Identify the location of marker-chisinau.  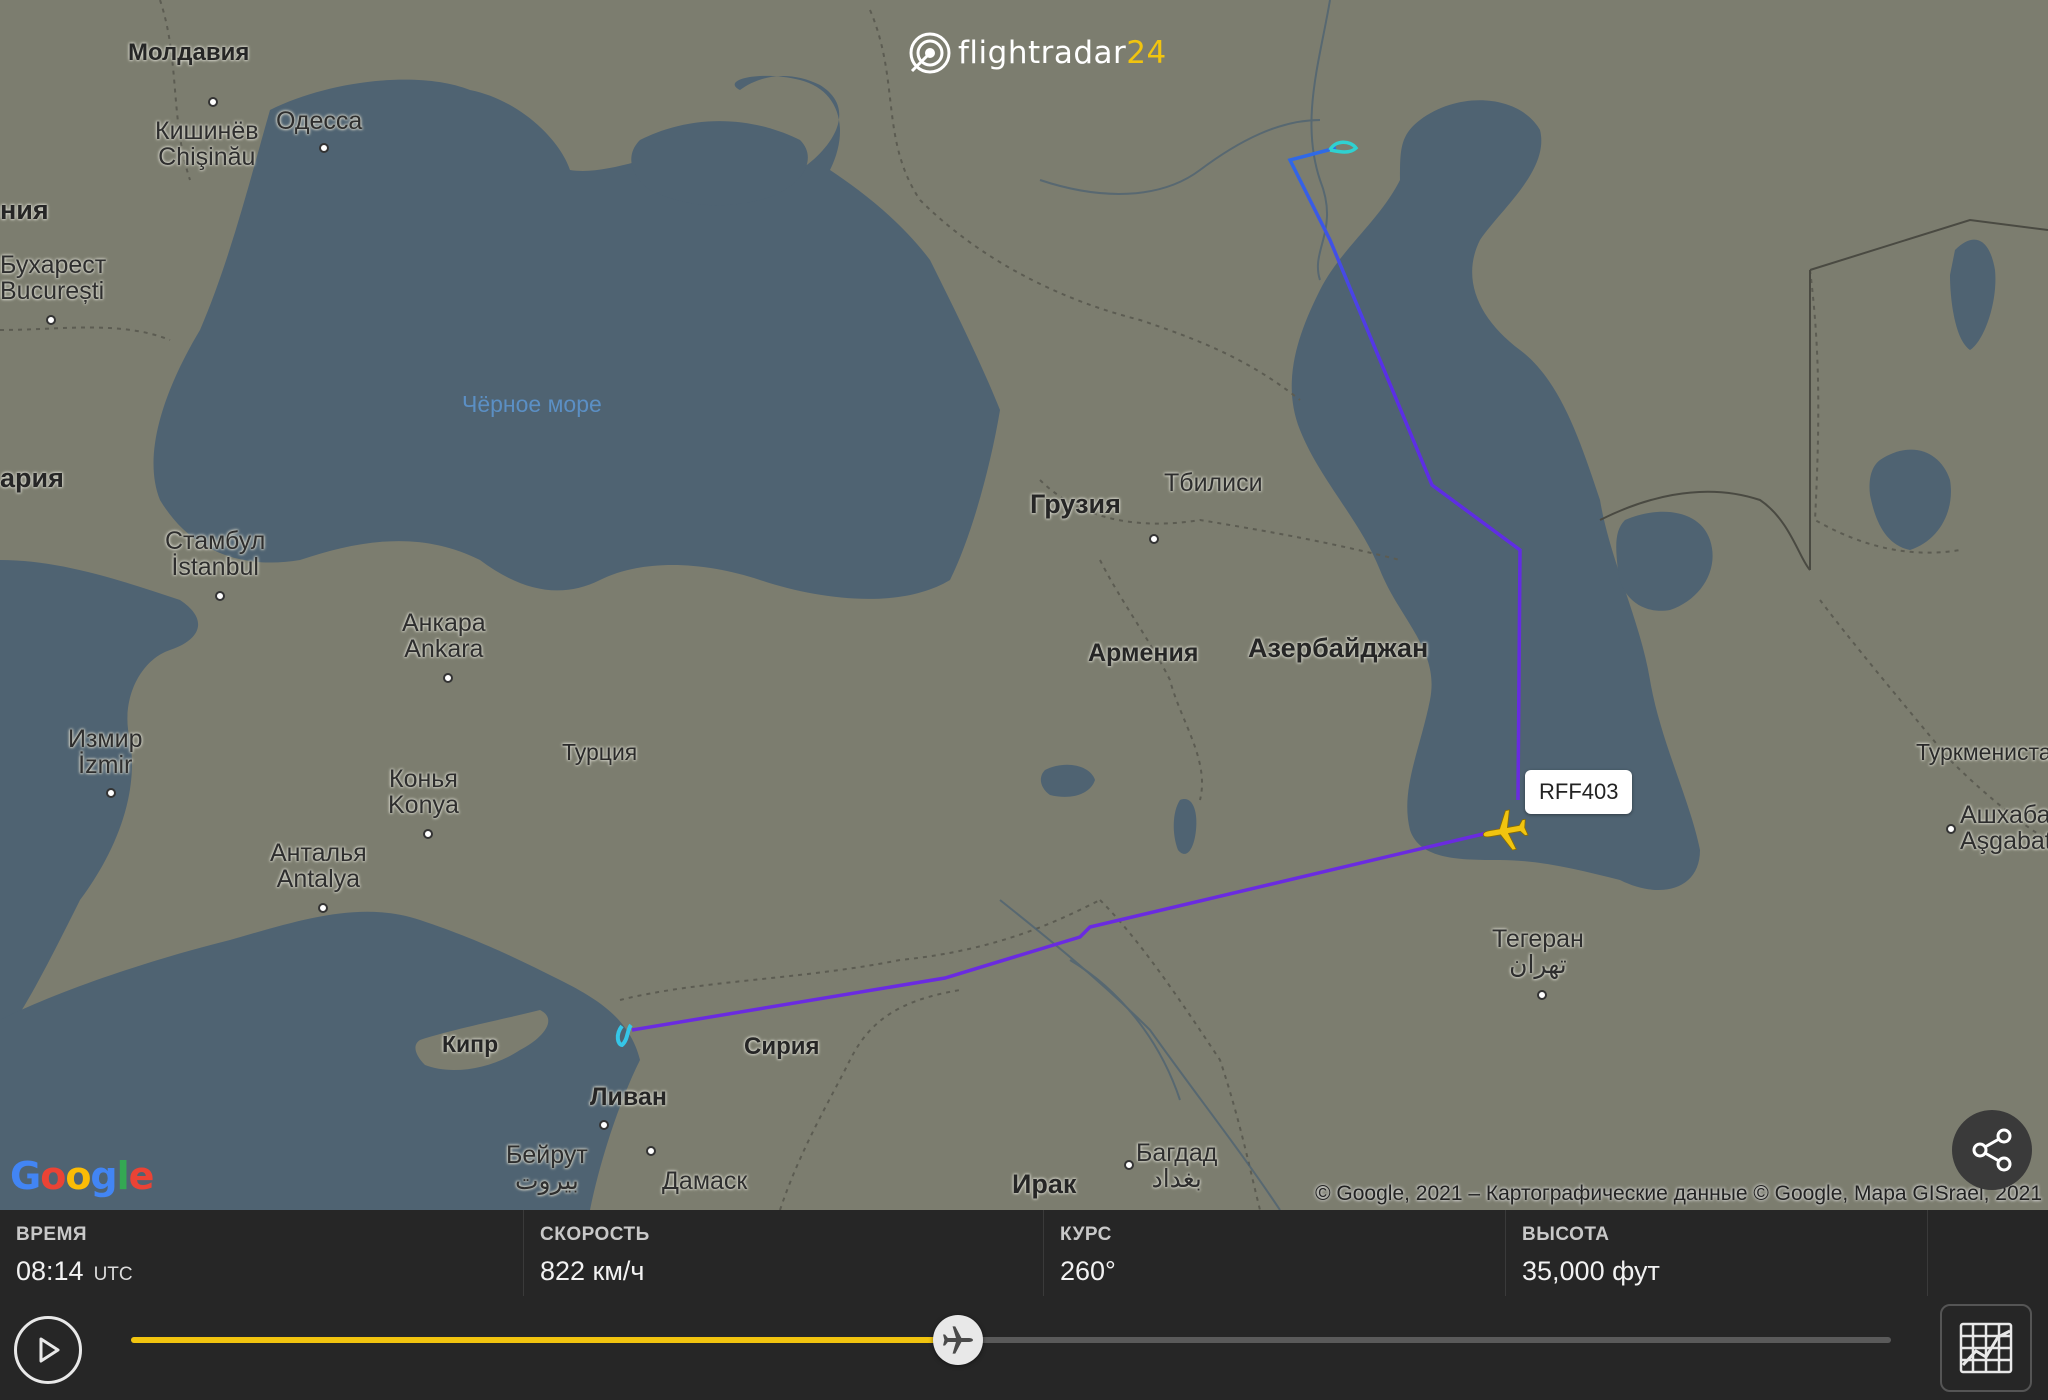
(213, 102).